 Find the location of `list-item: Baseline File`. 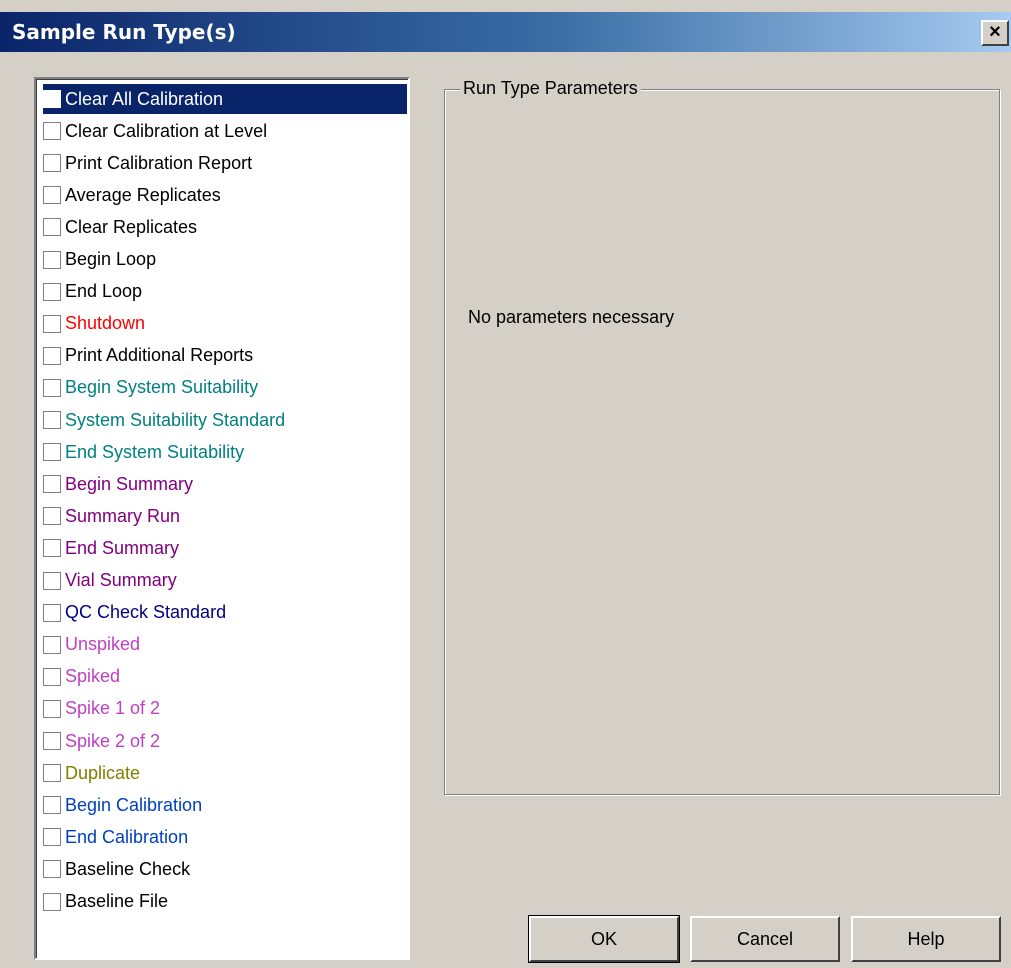

list-item: Baseline File is located at coordinates (106, 902).